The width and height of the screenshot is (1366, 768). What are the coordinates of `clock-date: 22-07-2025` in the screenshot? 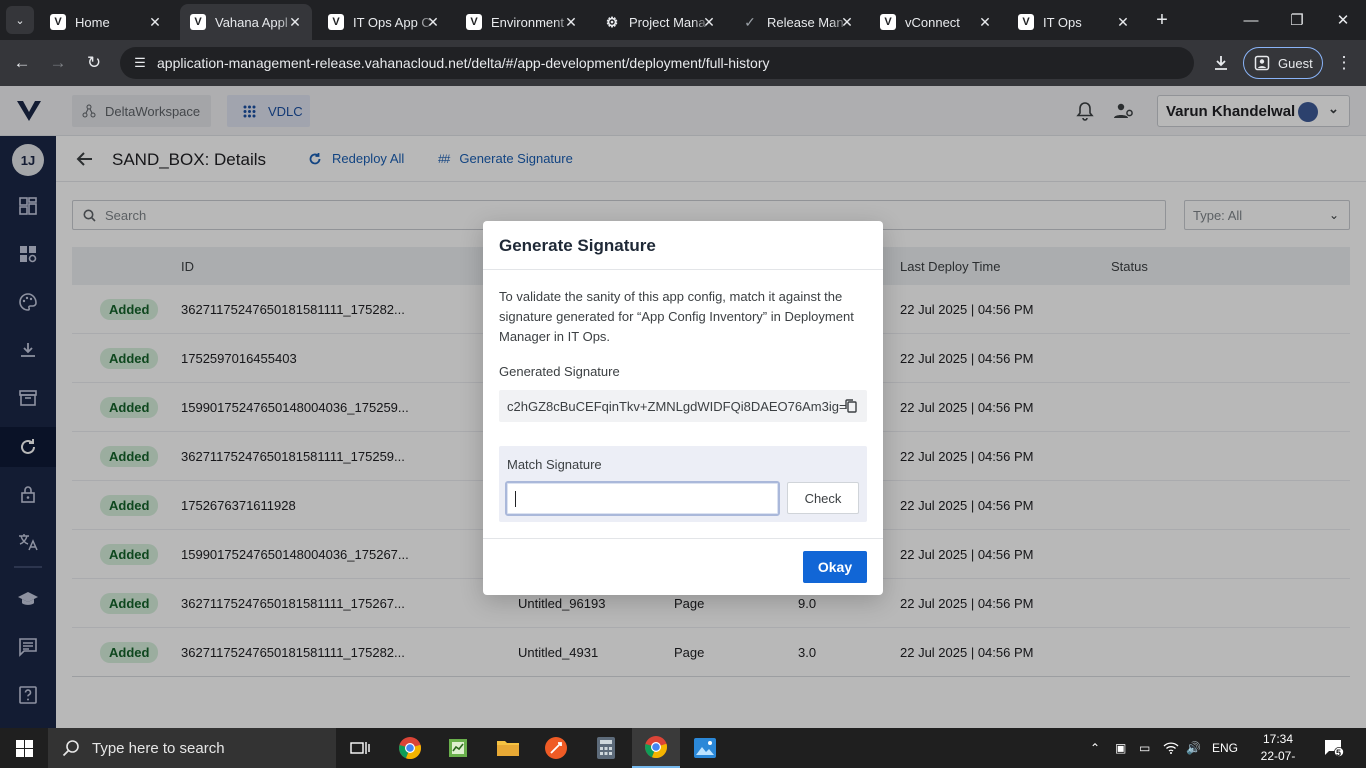 It's located at (1278, 758).